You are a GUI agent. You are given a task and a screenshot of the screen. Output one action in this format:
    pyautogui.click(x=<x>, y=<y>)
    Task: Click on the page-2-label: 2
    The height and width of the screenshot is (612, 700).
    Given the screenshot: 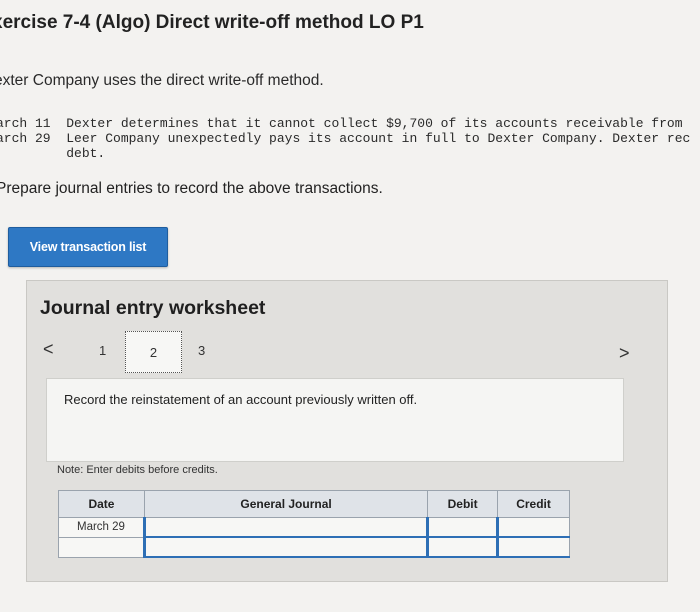 What is the action you would take?
    pyautogui.click(x=153, y=352)
    